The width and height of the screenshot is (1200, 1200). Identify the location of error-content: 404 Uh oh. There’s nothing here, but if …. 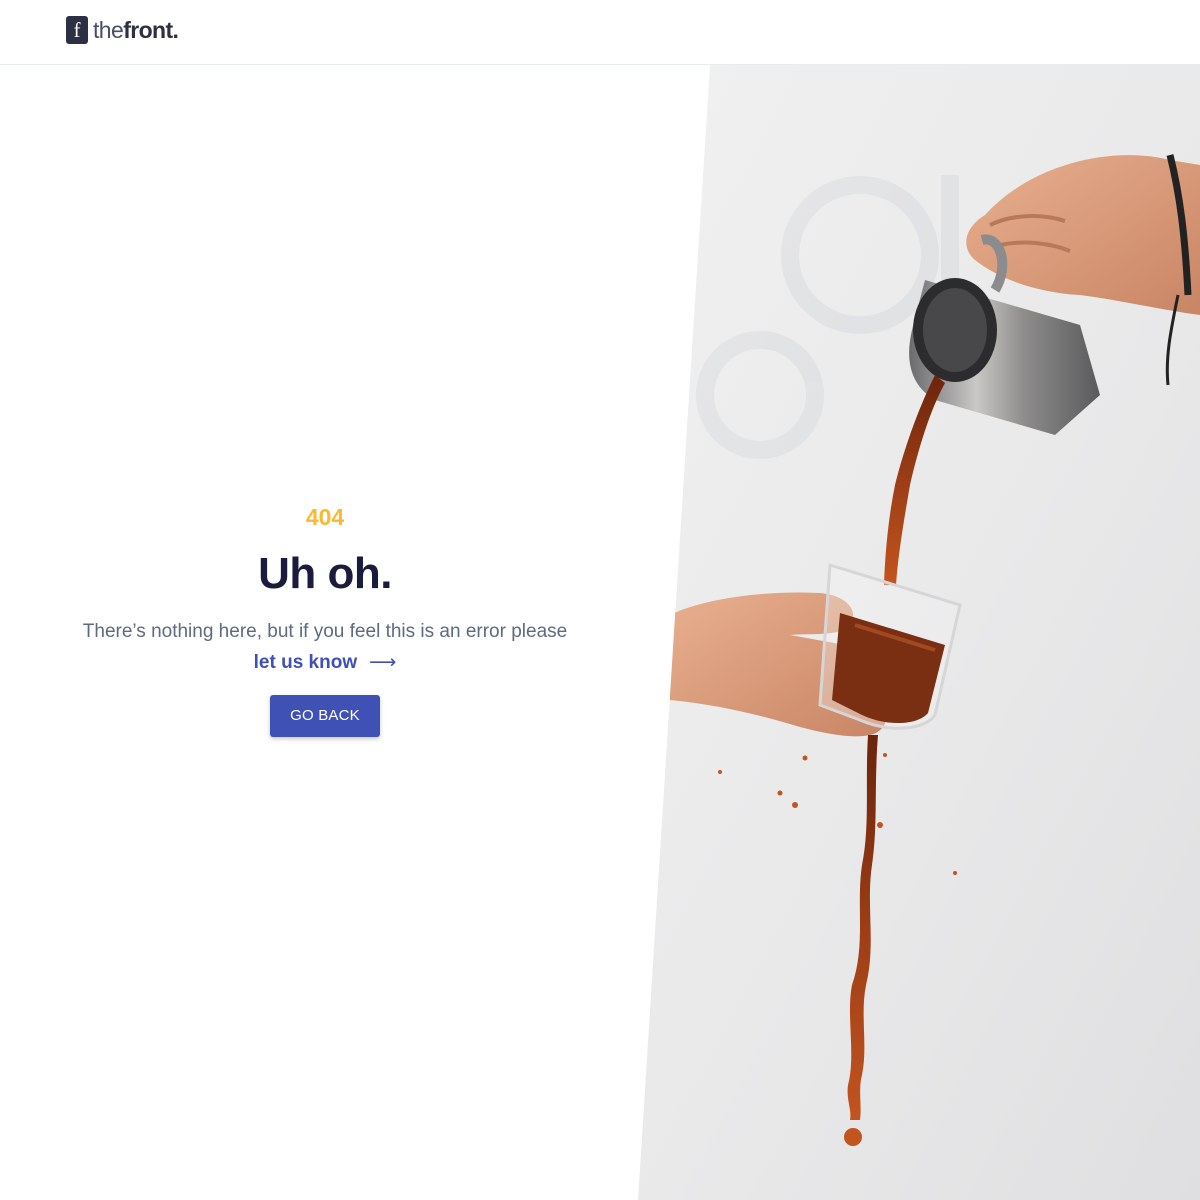
(325, 616).